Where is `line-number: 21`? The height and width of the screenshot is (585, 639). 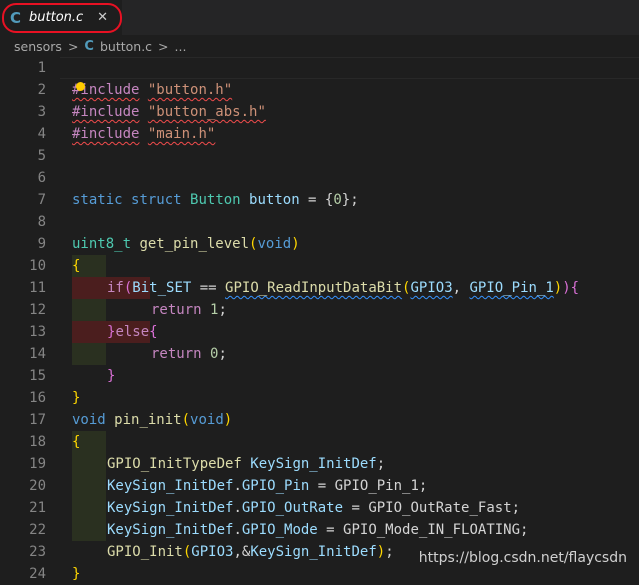 line-number: 21 is located at coordinates (37, 508).